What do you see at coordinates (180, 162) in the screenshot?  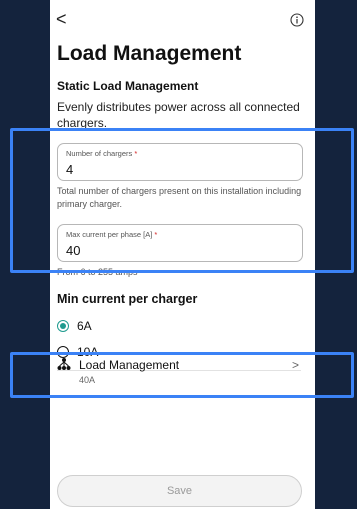 I see `number-of-chargers-field: Number of chargers * 4` at bounding box center [180, 162].